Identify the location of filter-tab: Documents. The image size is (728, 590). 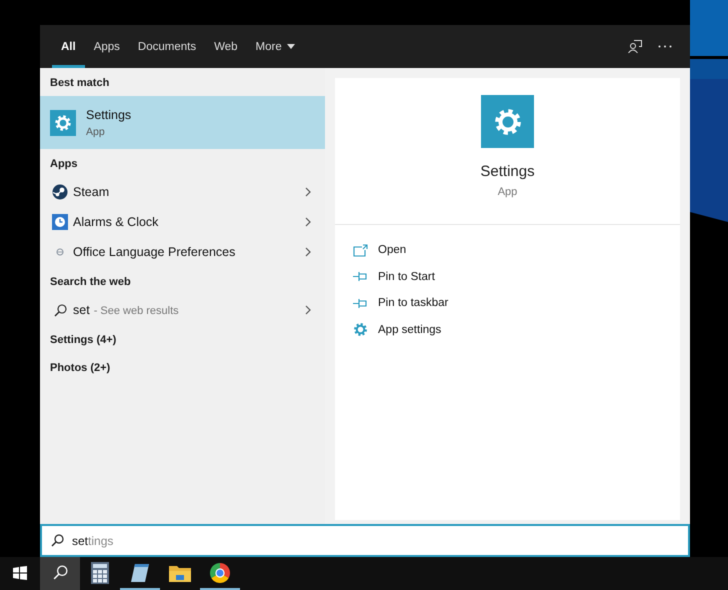
(167, 46).